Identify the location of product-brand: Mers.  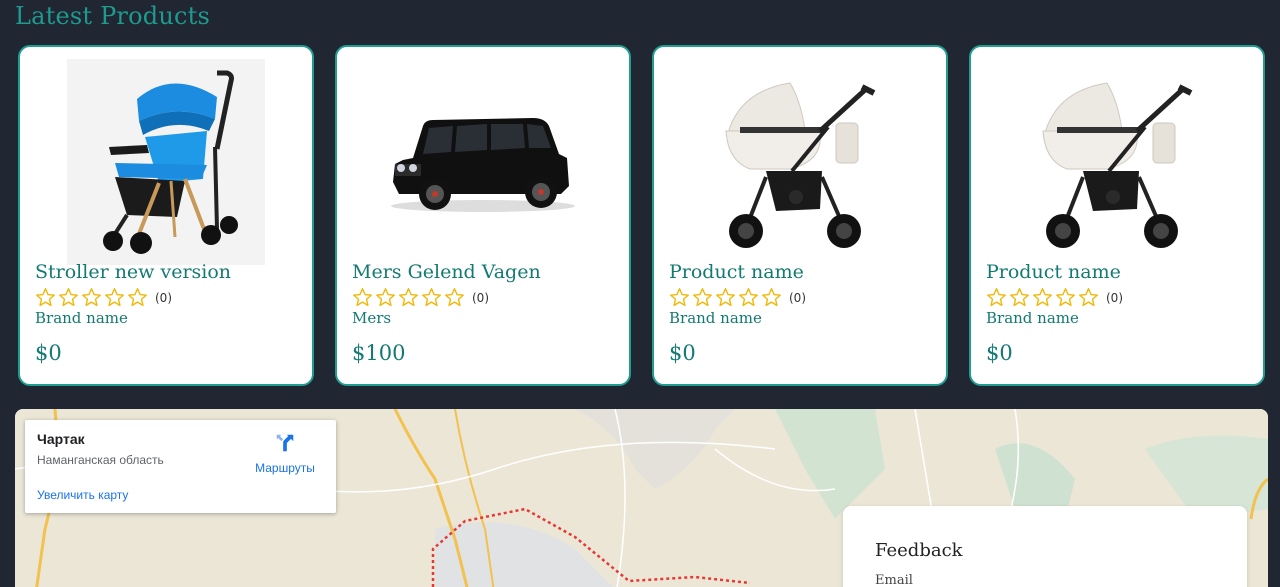
(372, 318).